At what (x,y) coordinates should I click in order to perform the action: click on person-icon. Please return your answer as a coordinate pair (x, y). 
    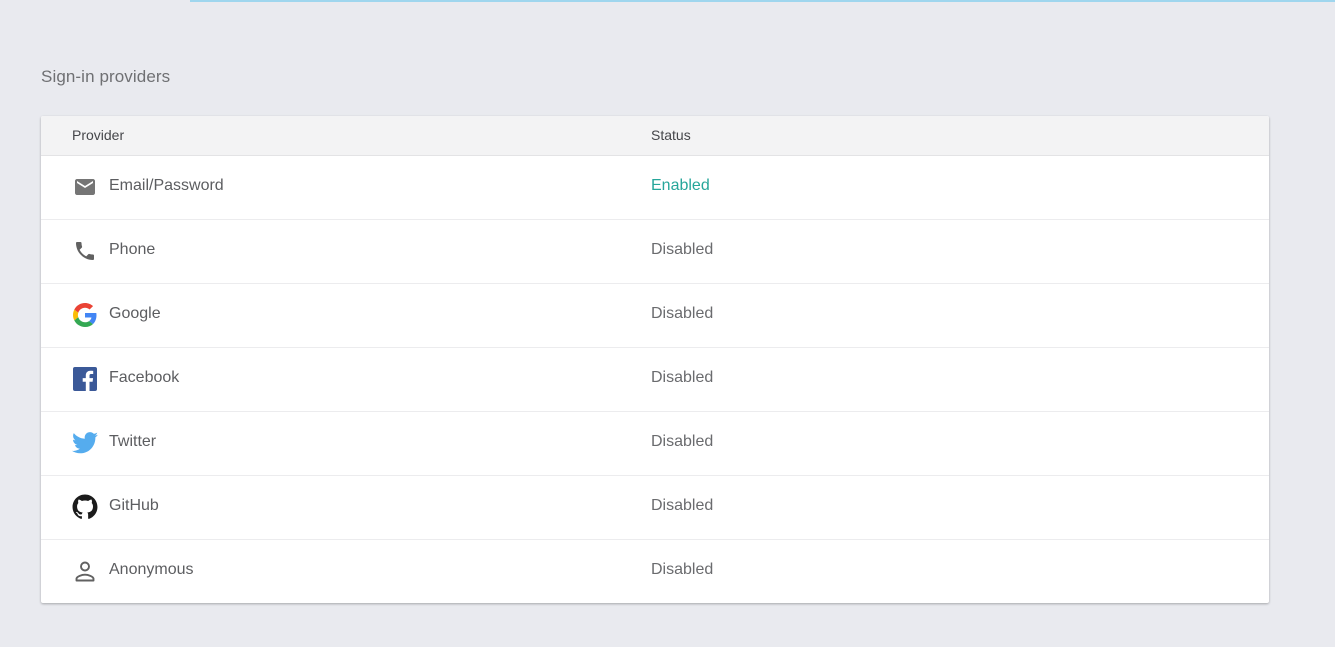
    Looking at the image, I should click on (85, 571).